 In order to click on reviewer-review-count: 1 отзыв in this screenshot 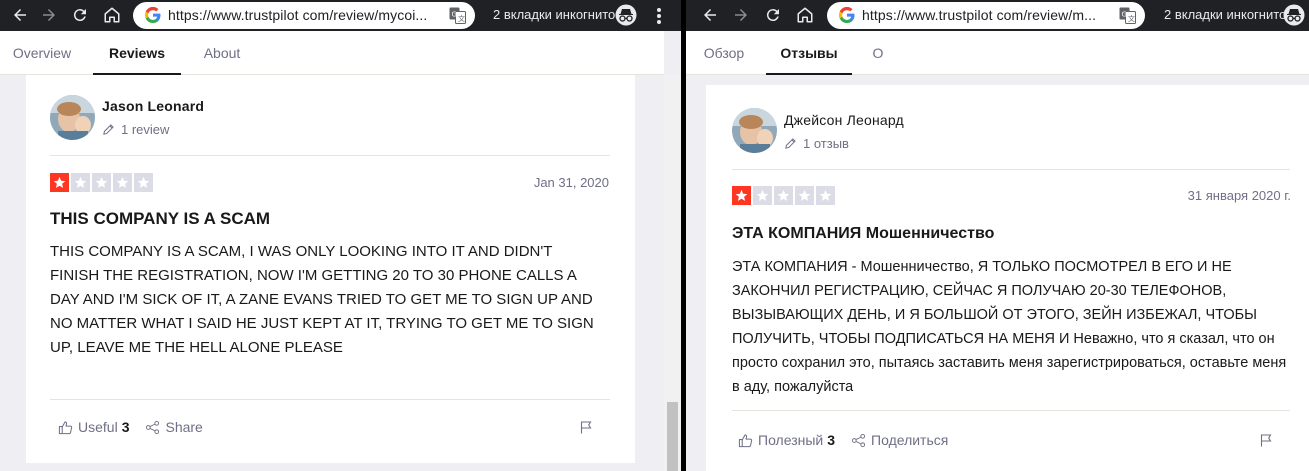, I will do `click(816, 143)`.